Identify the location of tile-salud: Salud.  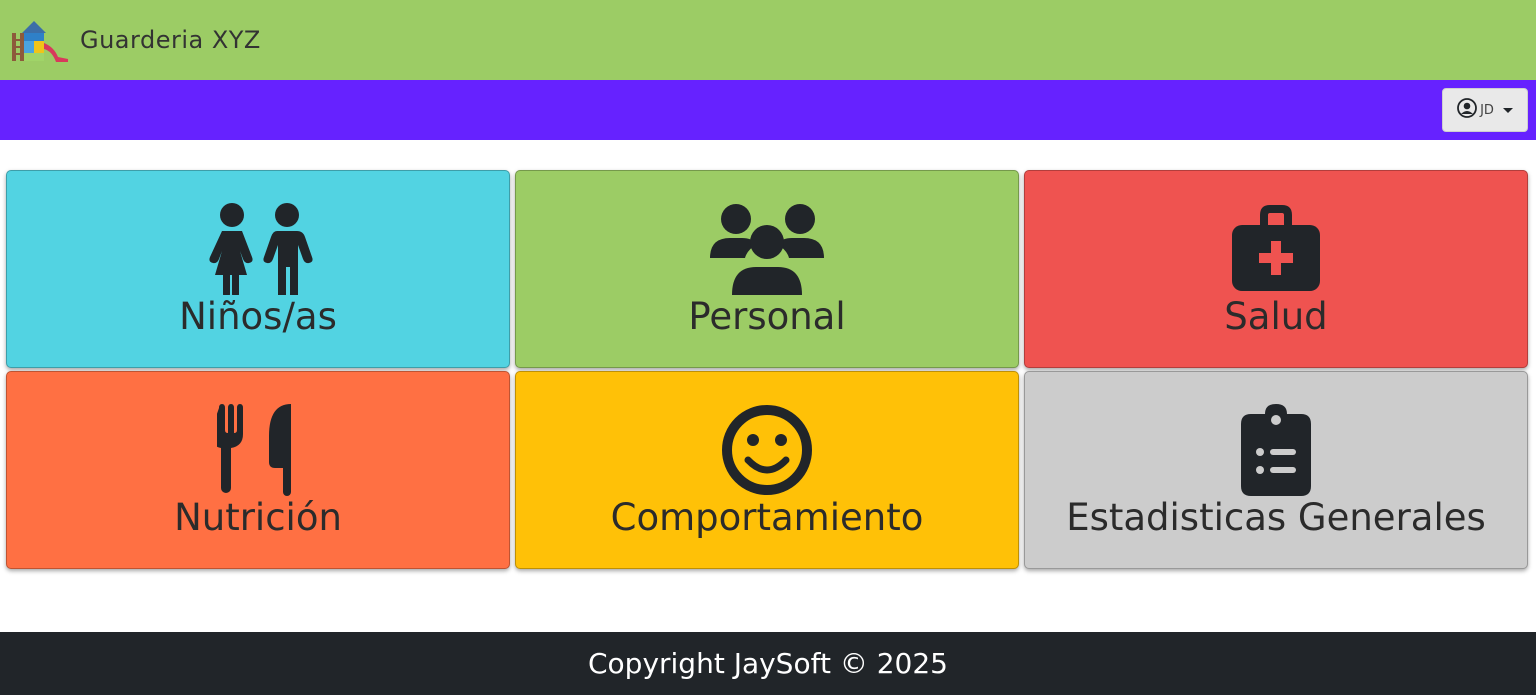
(1276, 269).